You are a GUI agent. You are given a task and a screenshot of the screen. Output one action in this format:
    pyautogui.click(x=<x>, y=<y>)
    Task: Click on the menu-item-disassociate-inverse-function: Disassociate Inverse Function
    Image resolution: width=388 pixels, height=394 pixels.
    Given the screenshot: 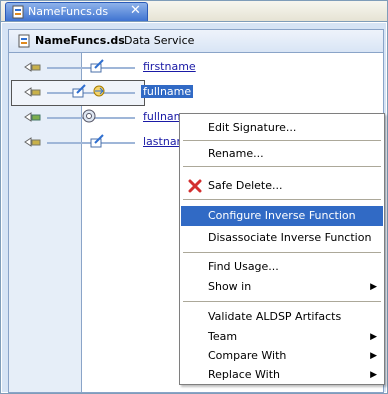 What is the action you would take?
    pyautogui.click(x=282, y=238)
    